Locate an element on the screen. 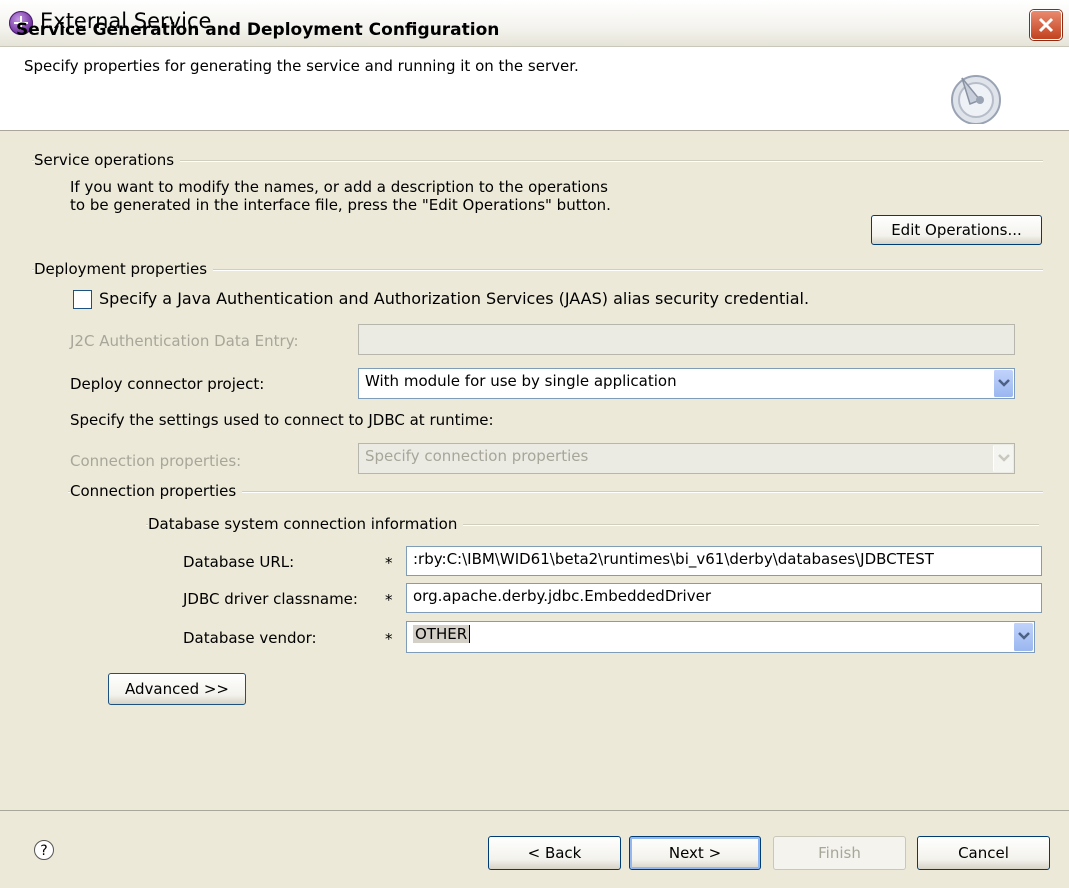 This screenshot has height=888, width=1069. close-button is located at coordinates (1046, 25).